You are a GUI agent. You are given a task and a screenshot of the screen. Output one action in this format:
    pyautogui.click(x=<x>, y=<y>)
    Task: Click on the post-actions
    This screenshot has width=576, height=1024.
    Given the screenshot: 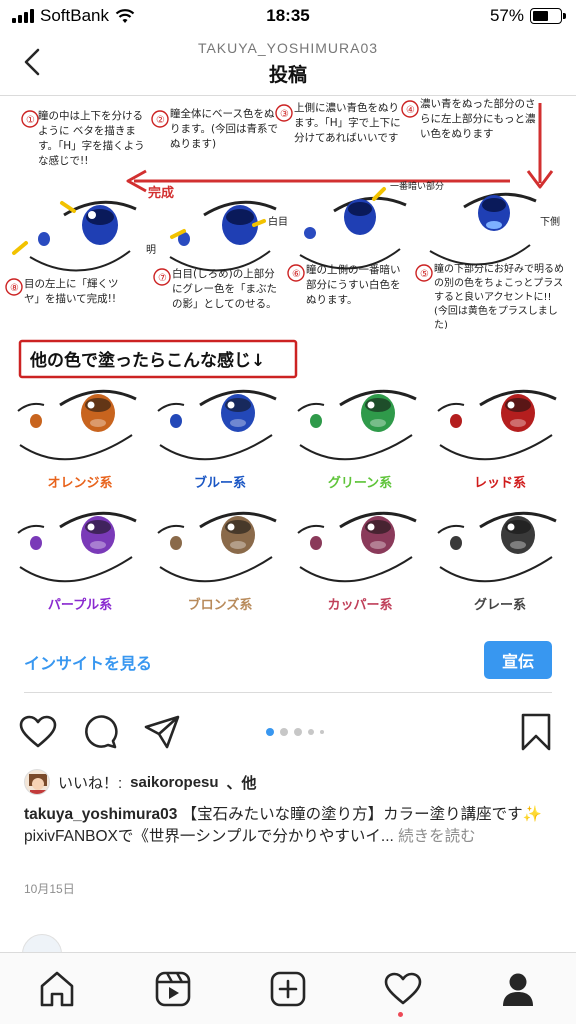 What is the action you would take?
    pyautogui.click(x=288, y=731)
    